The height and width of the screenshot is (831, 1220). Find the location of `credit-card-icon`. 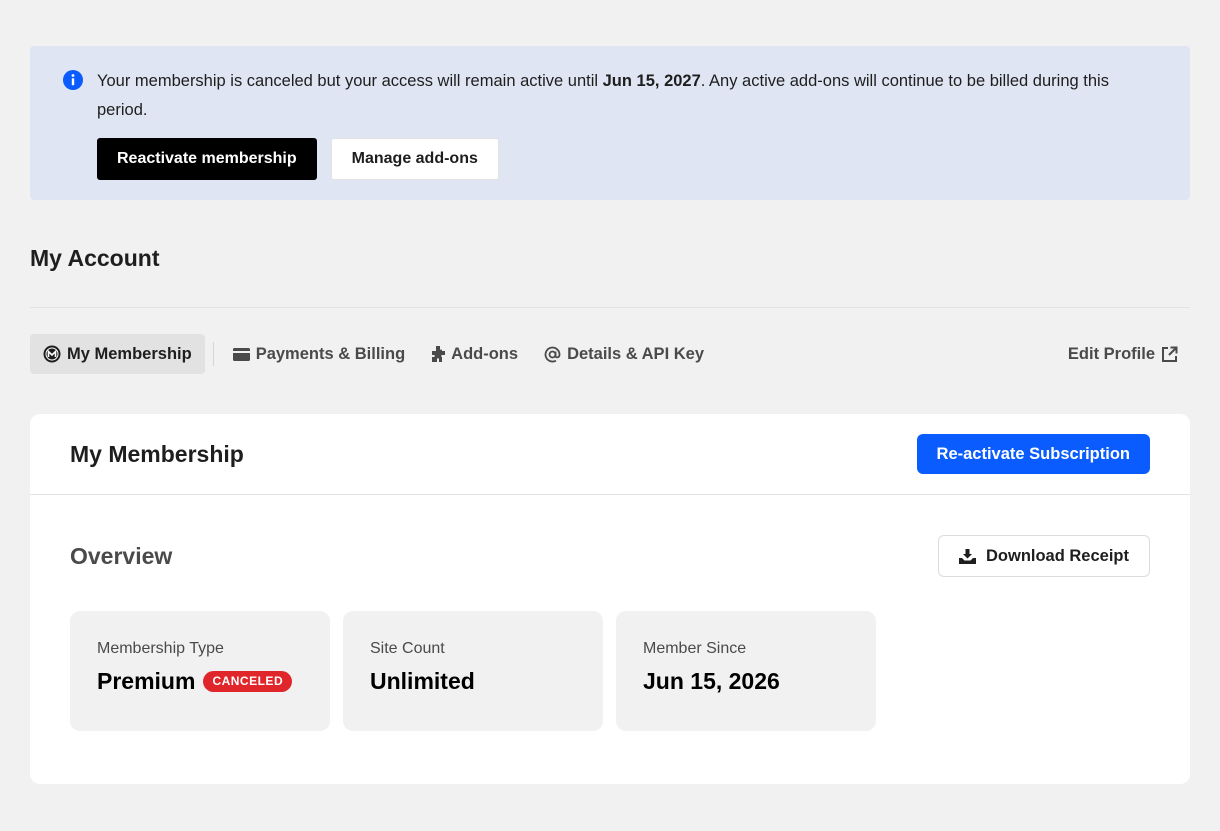

credit-card-icon is located at coordinates (241, 354).